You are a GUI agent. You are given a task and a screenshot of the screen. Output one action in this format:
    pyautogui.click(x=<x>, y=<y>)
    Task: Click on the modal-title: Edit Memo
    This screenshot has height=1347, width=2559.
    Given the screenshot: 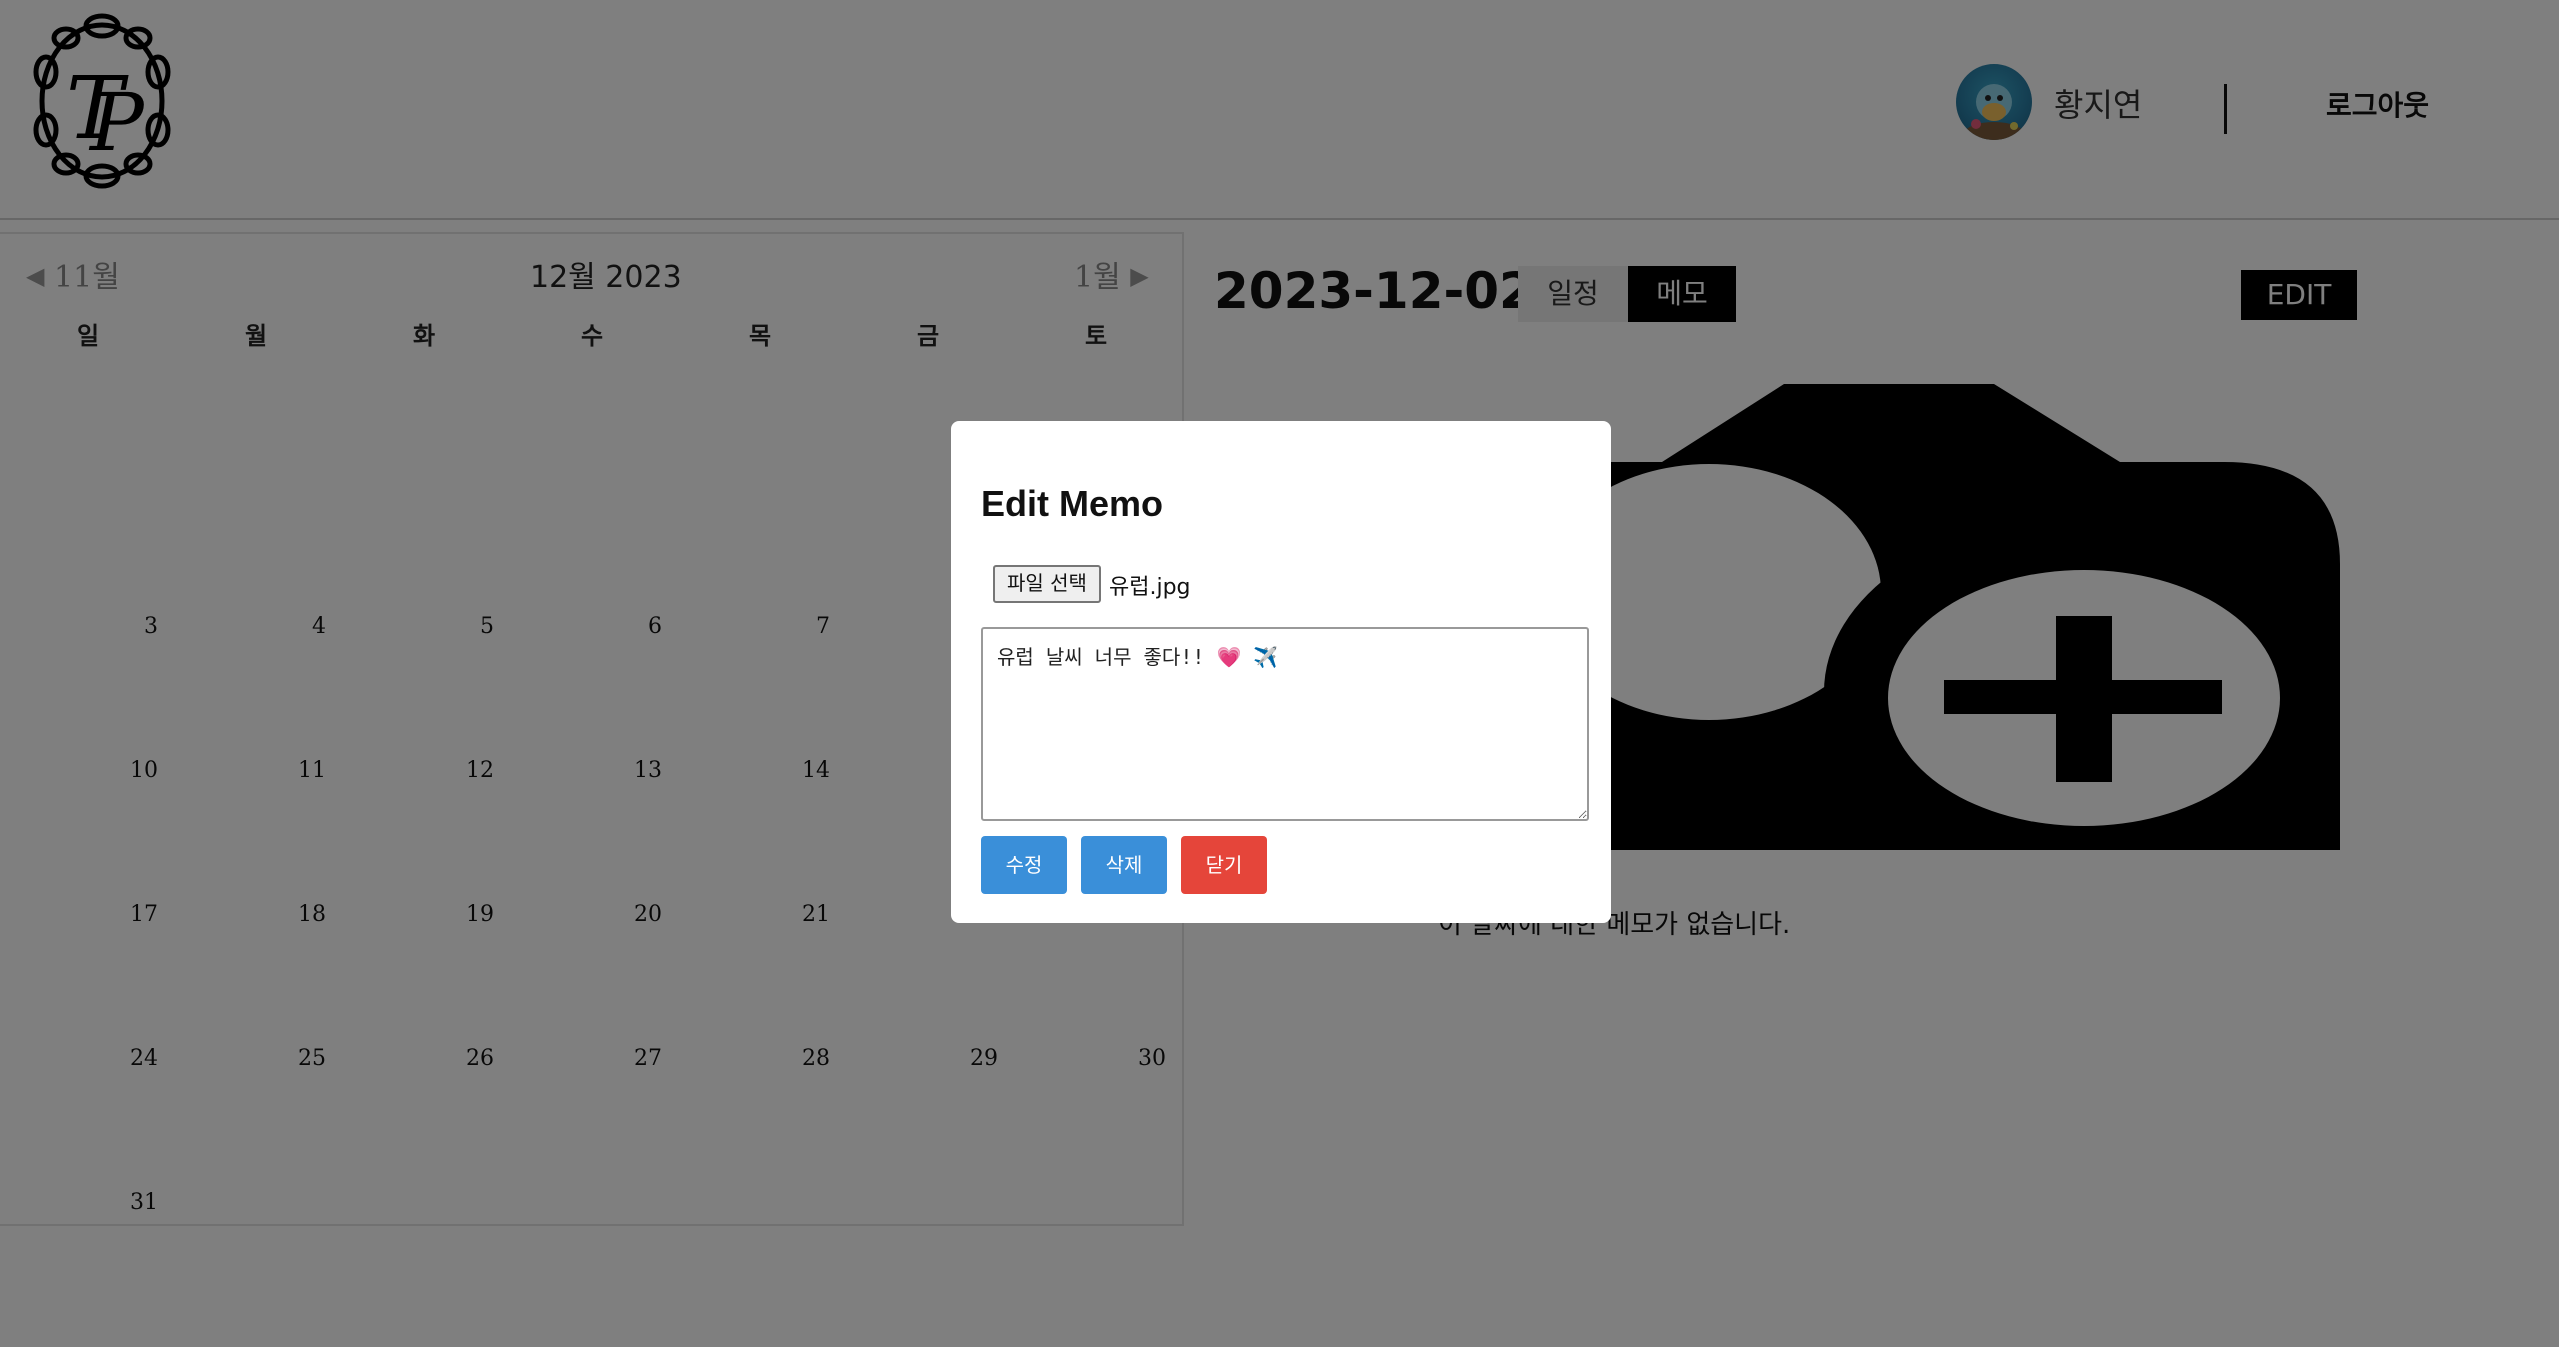 What is the action you would take?
    pyautogui.click(x=1072, y=503)
    